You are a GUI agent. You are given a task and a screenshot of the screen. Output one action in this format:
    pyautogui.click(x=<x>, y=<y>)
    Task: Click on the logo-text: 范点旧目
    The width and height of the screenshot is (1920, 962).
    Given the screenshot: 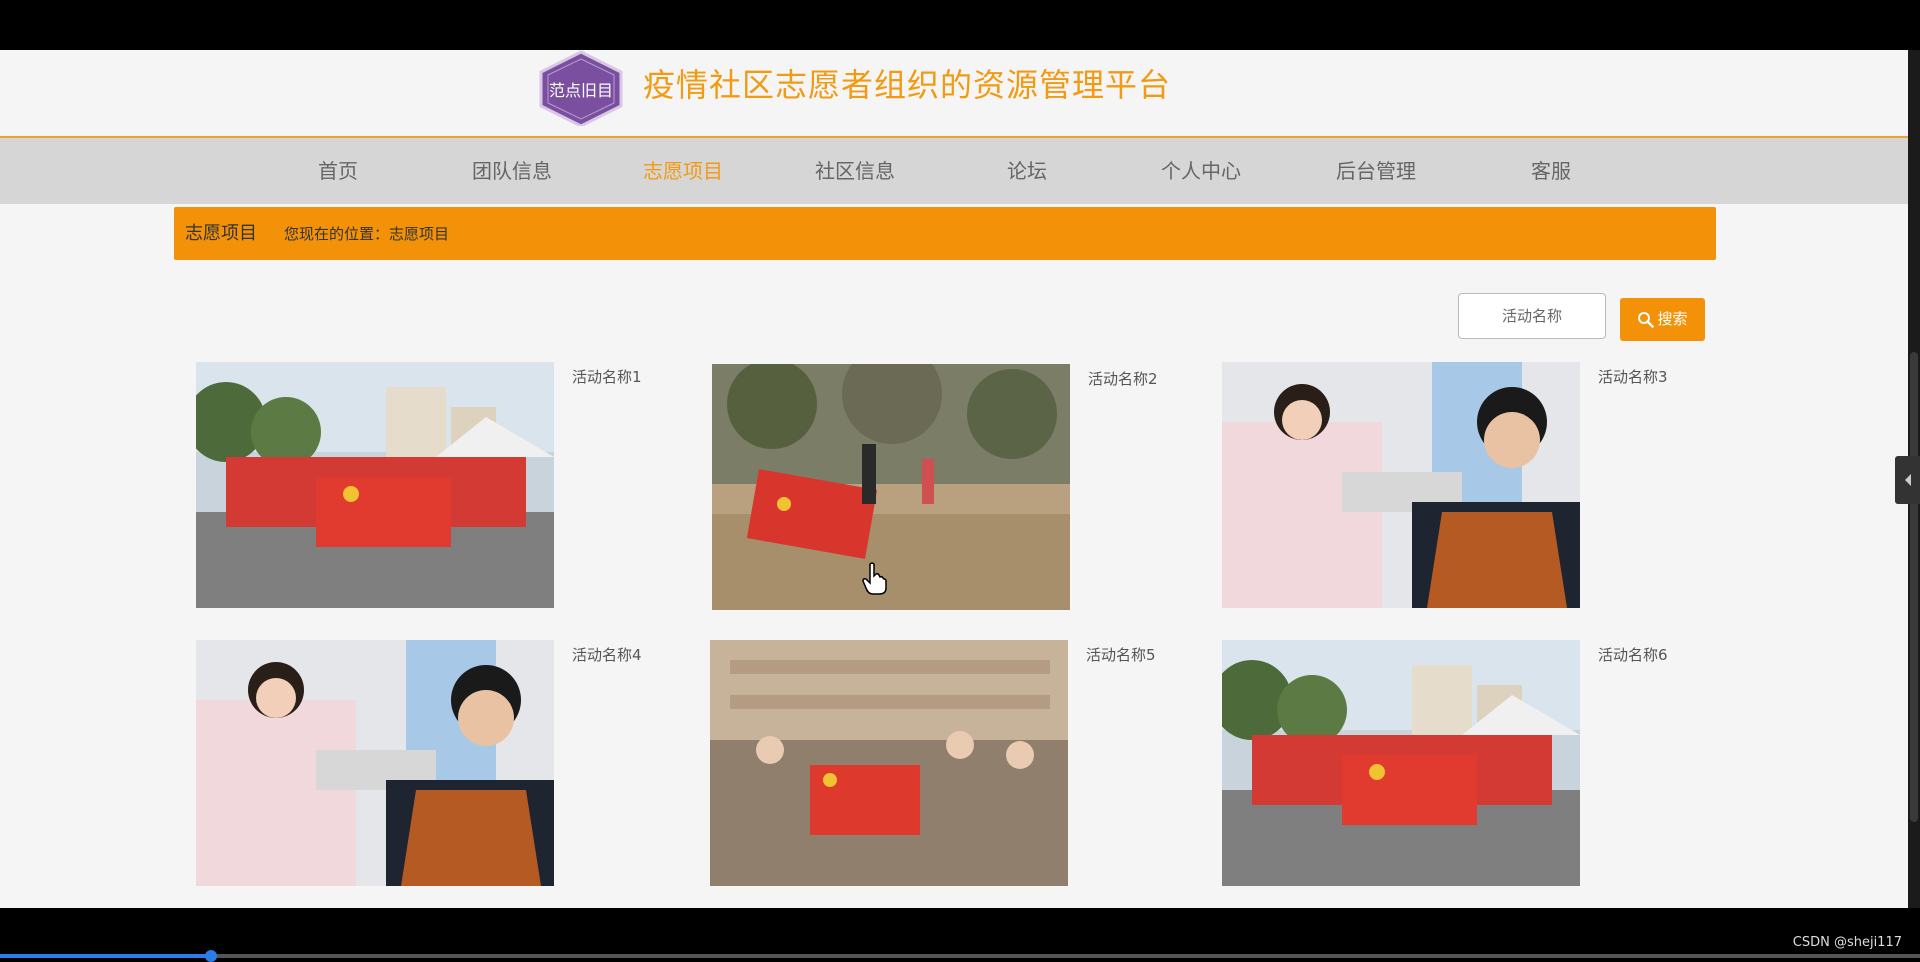 What is the action you would take?
    pyautogui.click(x=581, y=90)
    